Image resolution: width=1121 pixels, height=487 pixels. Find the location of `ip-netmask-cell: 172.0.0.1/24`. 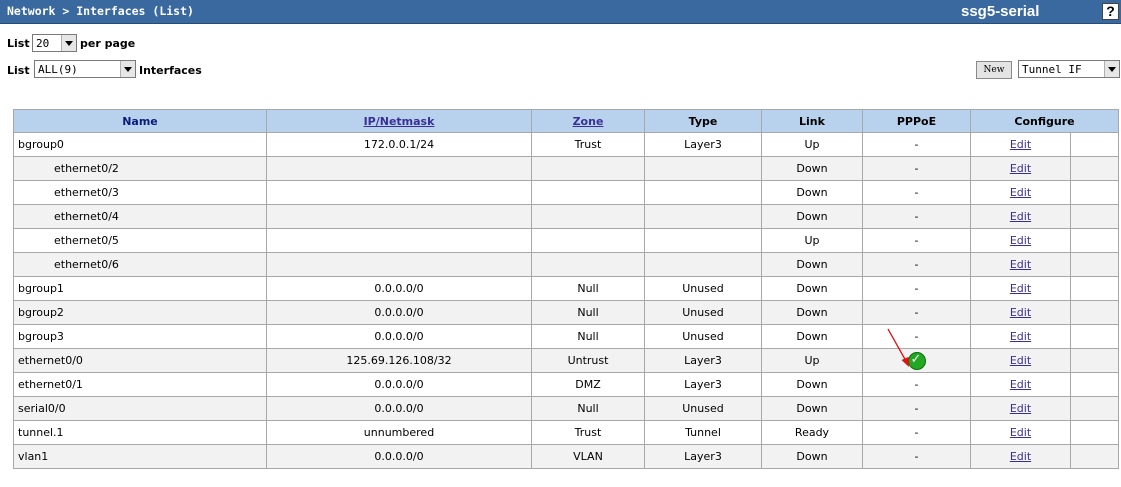

ip-netmask-cell: 172.0.0.1/24 is located at coordinates (399, 144).